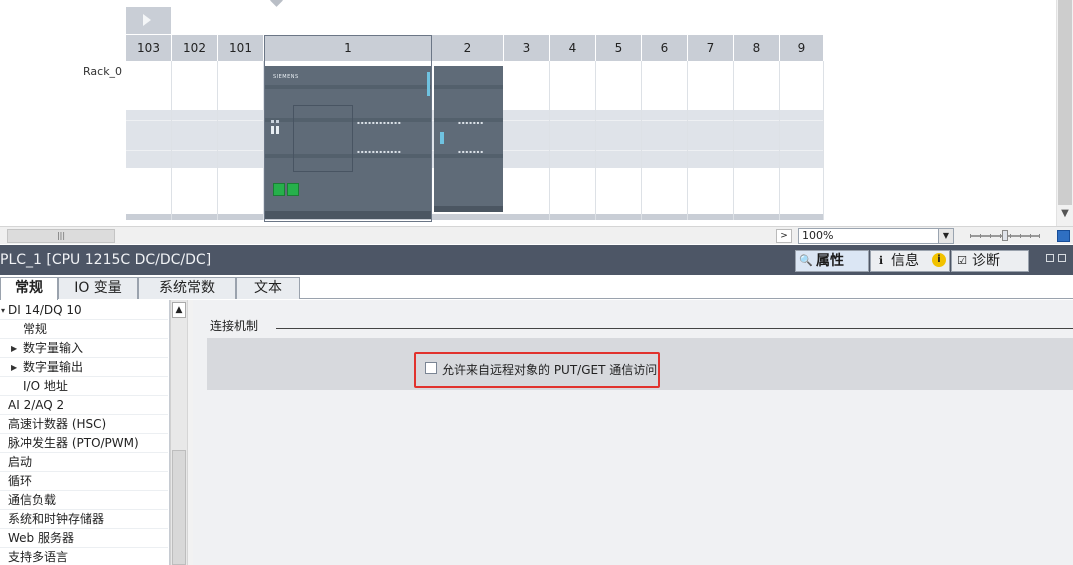 This screenshot has width=1073, height=565. I want to click on position-marker, so click(276, 3).